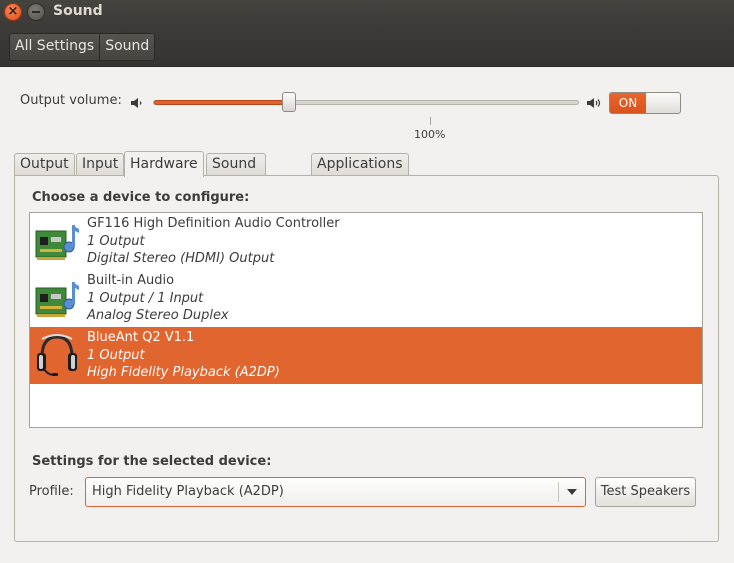 Image resolution: width=734 pixels, height=563 pixels. Describe the element at coordinates (236, 173) in the screenshot. I see `tab-sound-effects: Sound Effects` at that location.